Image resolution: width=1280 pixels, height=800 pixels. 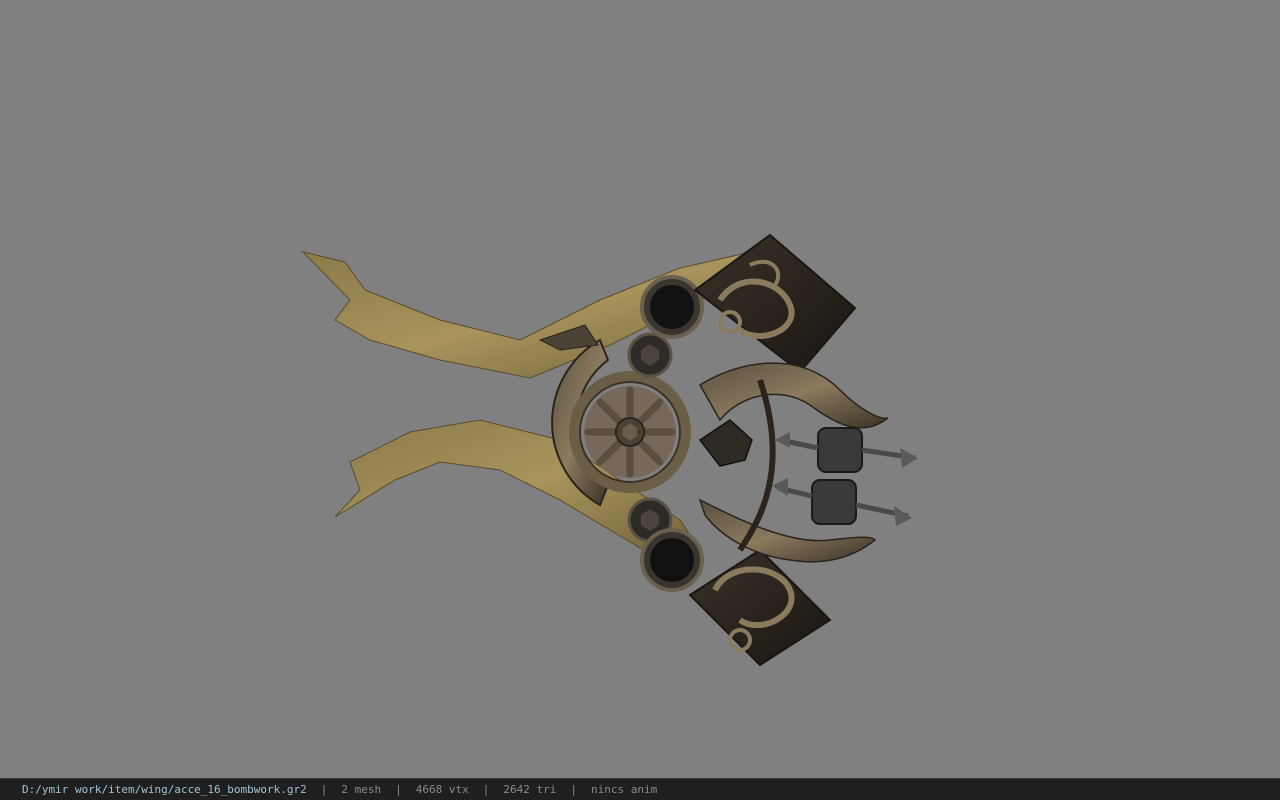 I want to click on upper-horn, so click(x=793, y=395).